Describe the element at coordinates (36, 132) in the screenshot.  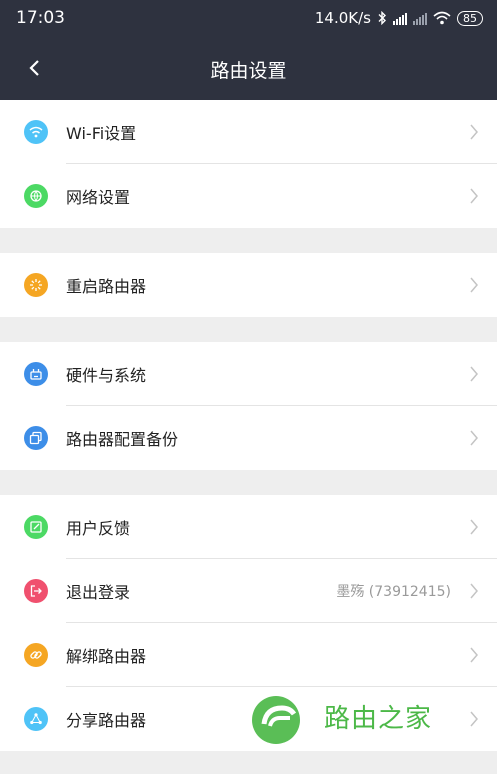
I see `wifi-icon` at that location.